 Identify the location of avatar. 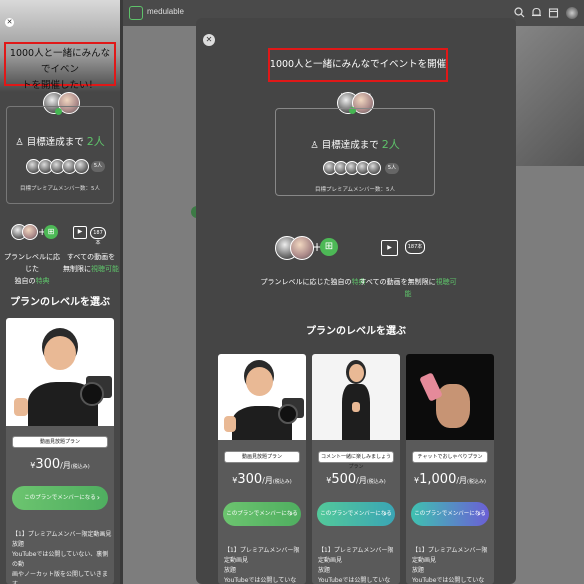
(572, 13).